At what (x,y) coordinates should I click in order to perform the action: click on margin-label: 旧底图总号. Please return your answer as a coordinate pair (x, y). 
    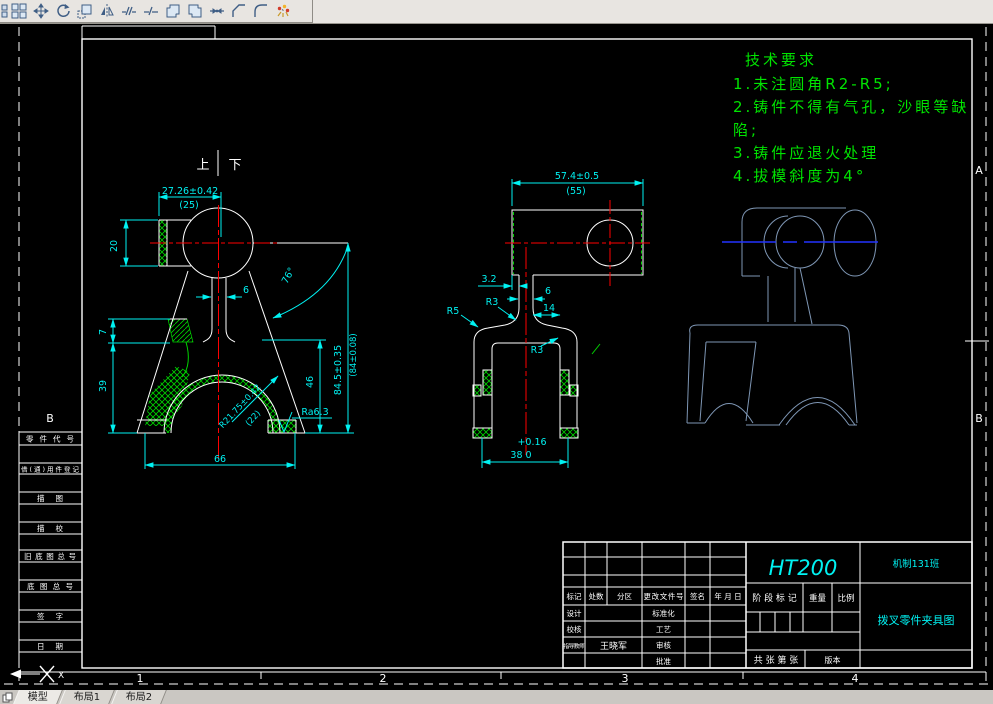
    Looking at the image, I should click on (50, 556).